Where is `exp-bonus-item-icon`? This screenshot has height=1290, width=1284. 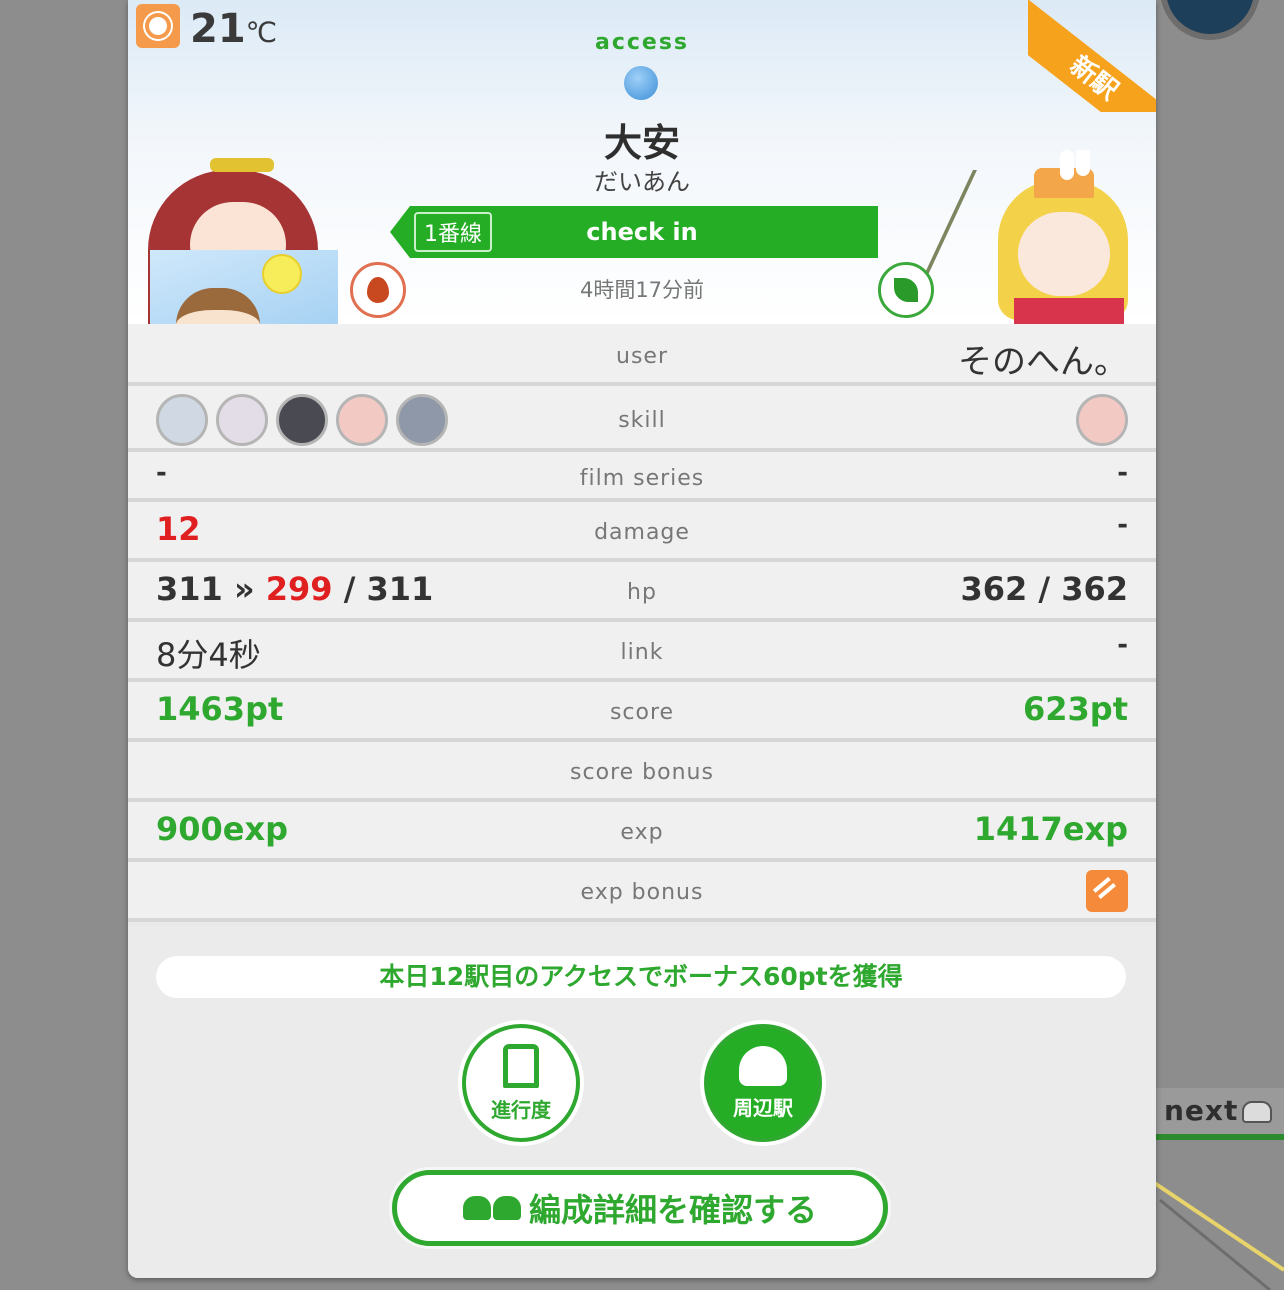
exp-bonus-item-icon is located at coordinates (1107, 891).